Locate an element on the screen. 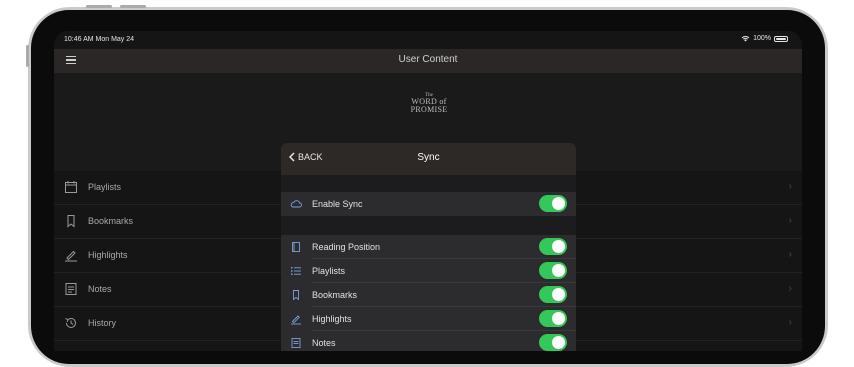 The width and height of the screenshot is (854, 367). bookmarks-toggle is located at coordinates (553, 294).